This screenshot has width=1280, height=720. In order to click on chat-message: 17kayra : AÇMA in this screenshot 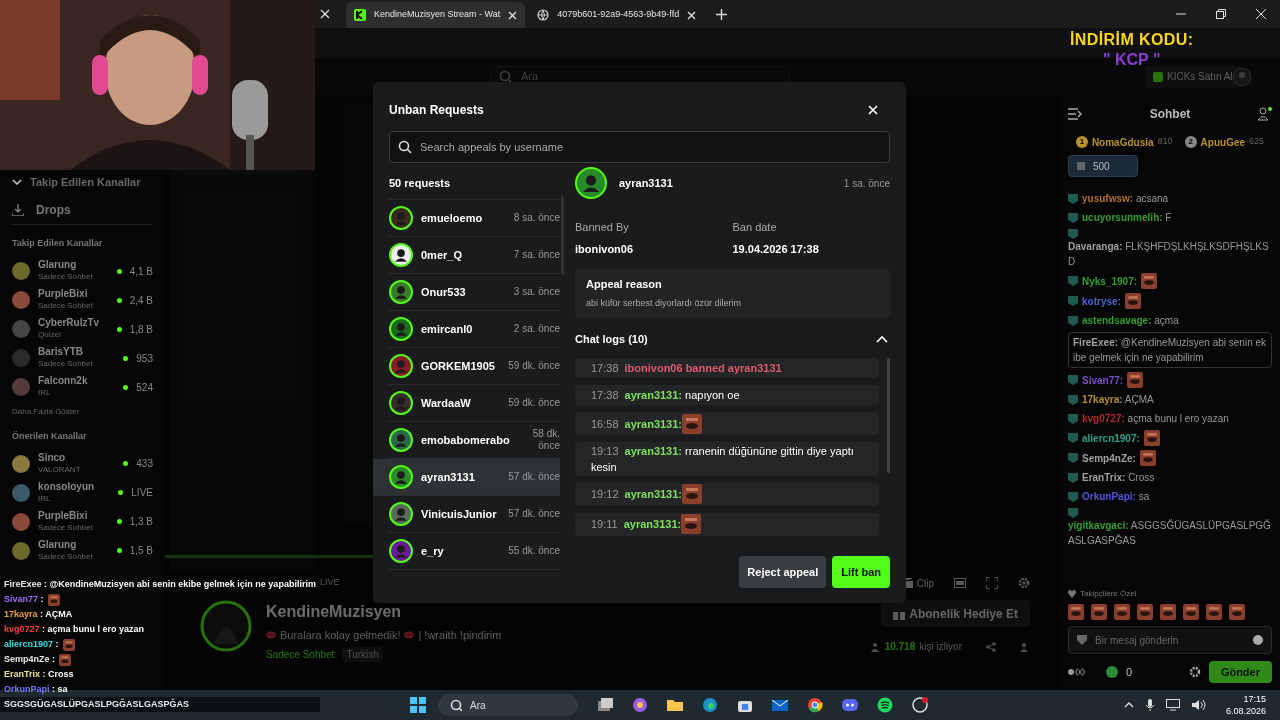, I will do `click(38, 614)`.